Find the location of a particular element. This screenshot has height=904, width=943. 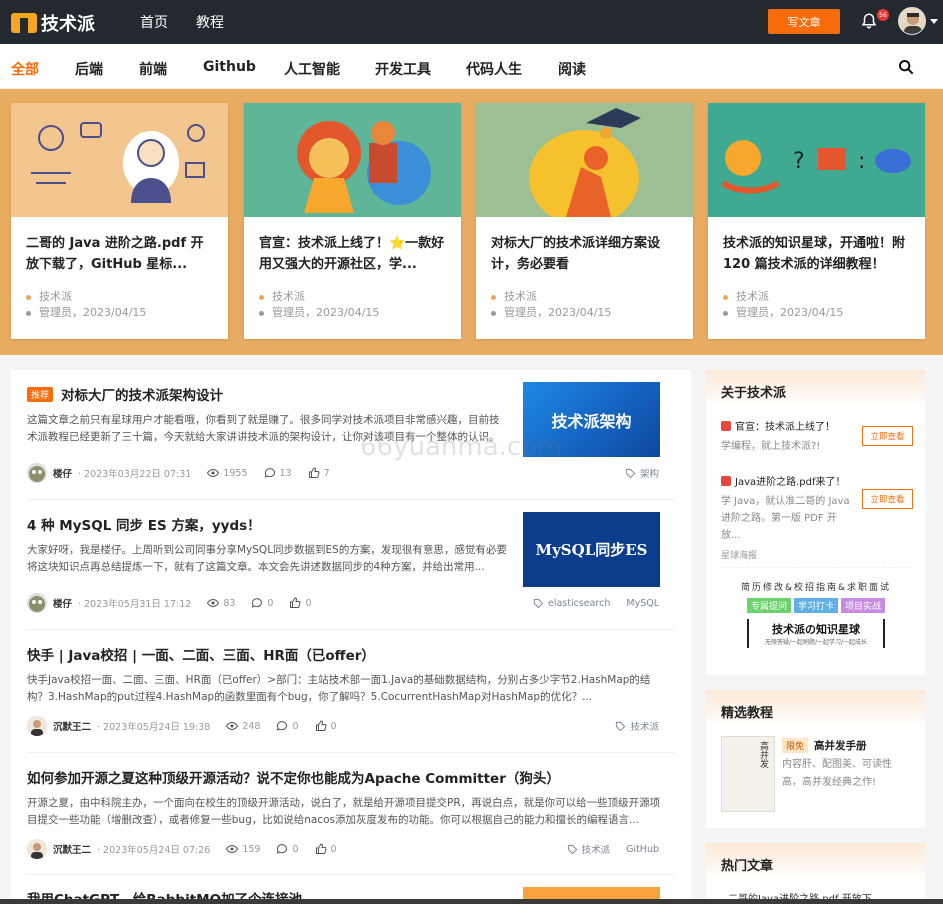

poster-subtitle: 无限答疑/一起刷题/一起学习/一起成长 is located at coordinates (816, 642).